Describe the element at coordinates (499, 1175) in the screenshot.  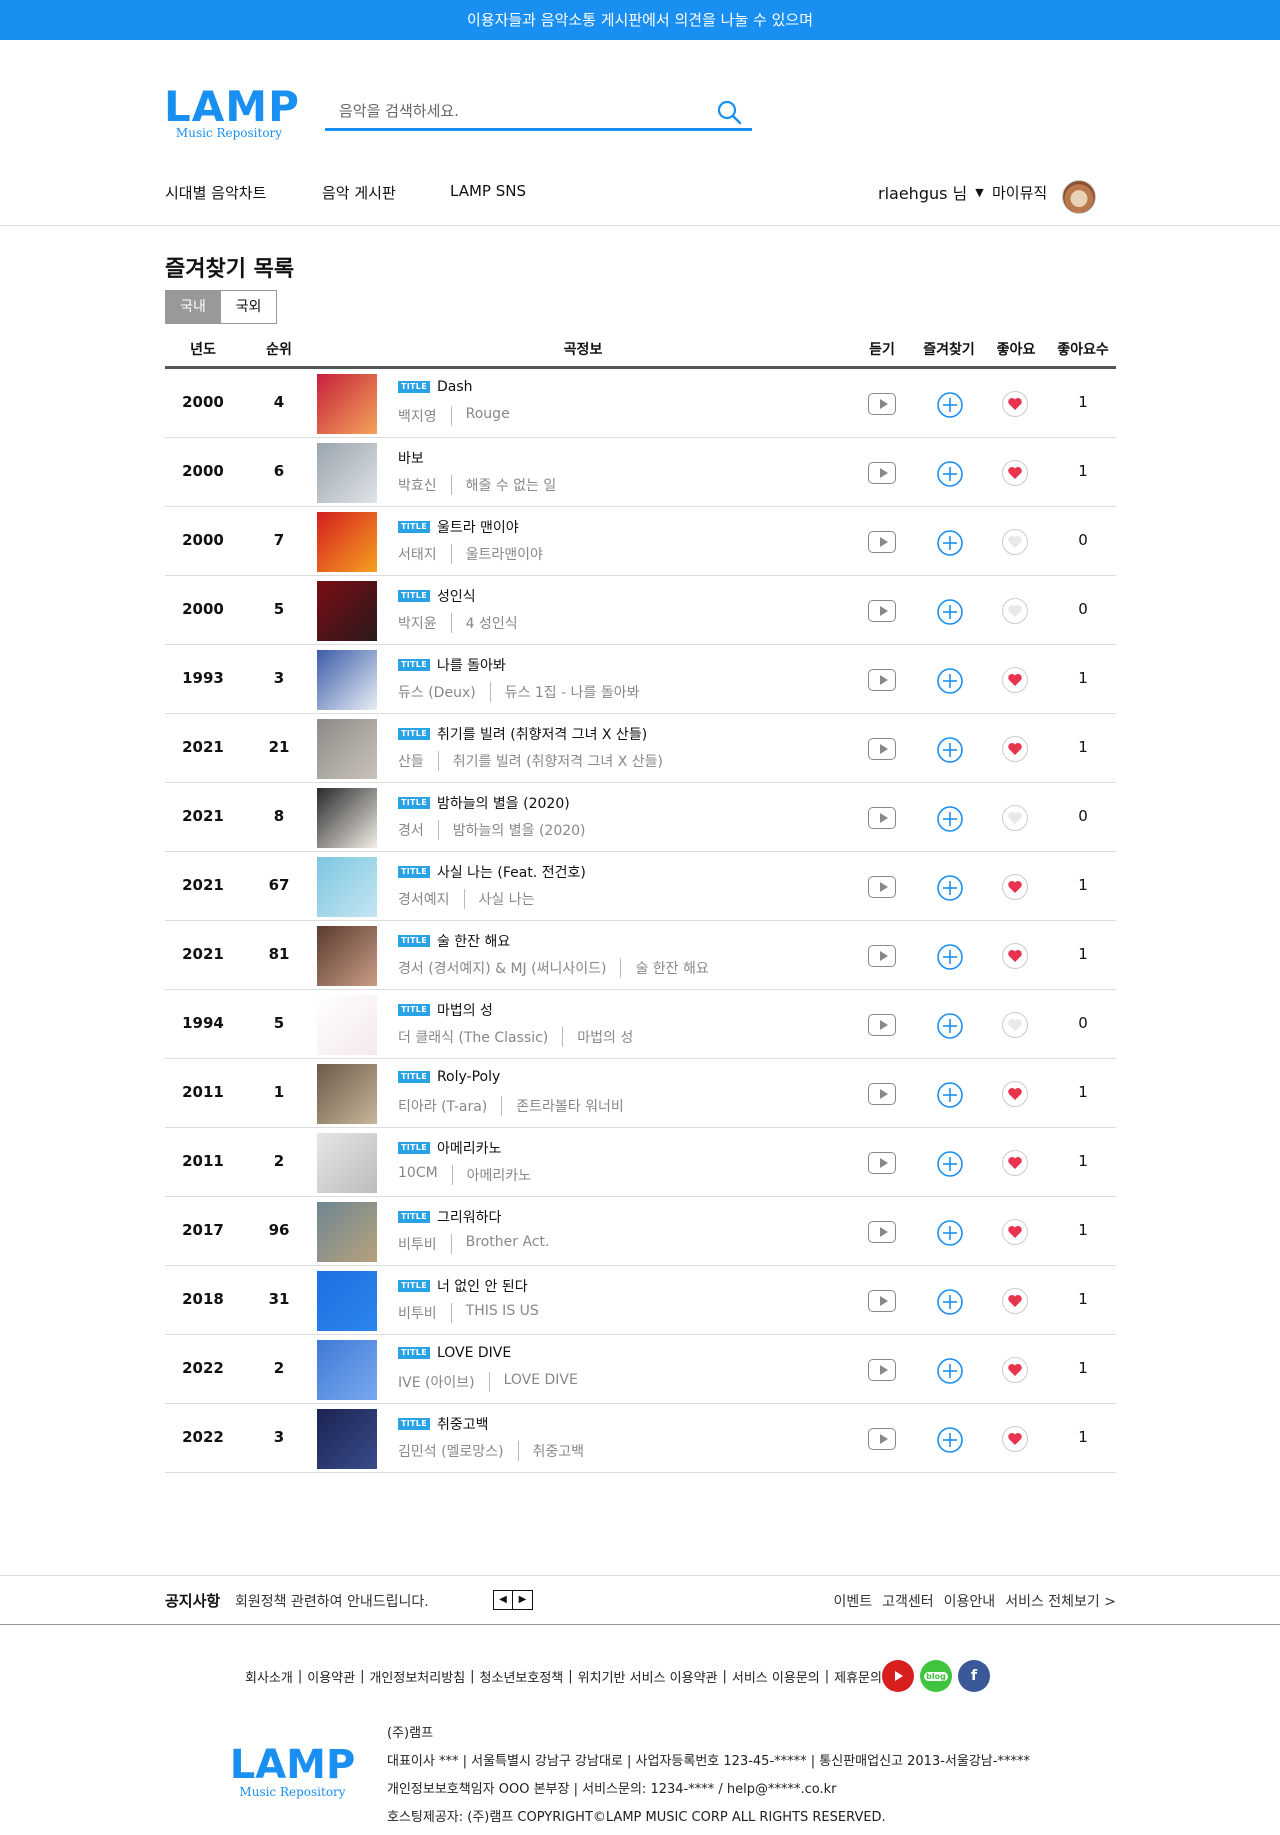
I see `album-name: 아메리카노` at that location.